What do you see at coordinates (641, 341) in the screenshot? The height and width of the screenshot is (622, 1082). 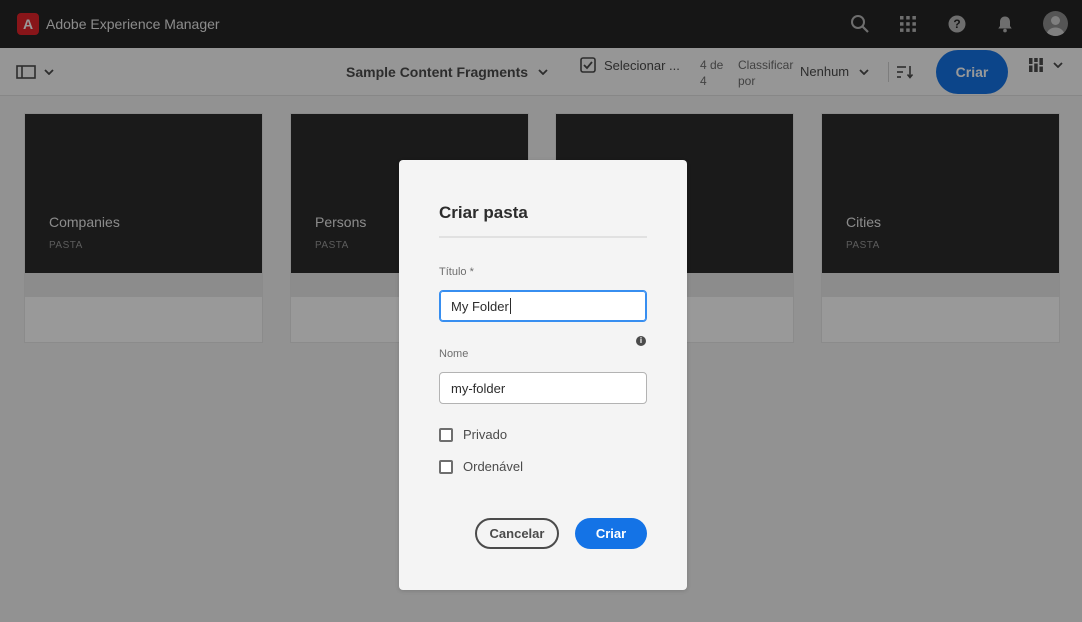 I see `info-icon: i` at bounding box center [641, 341].